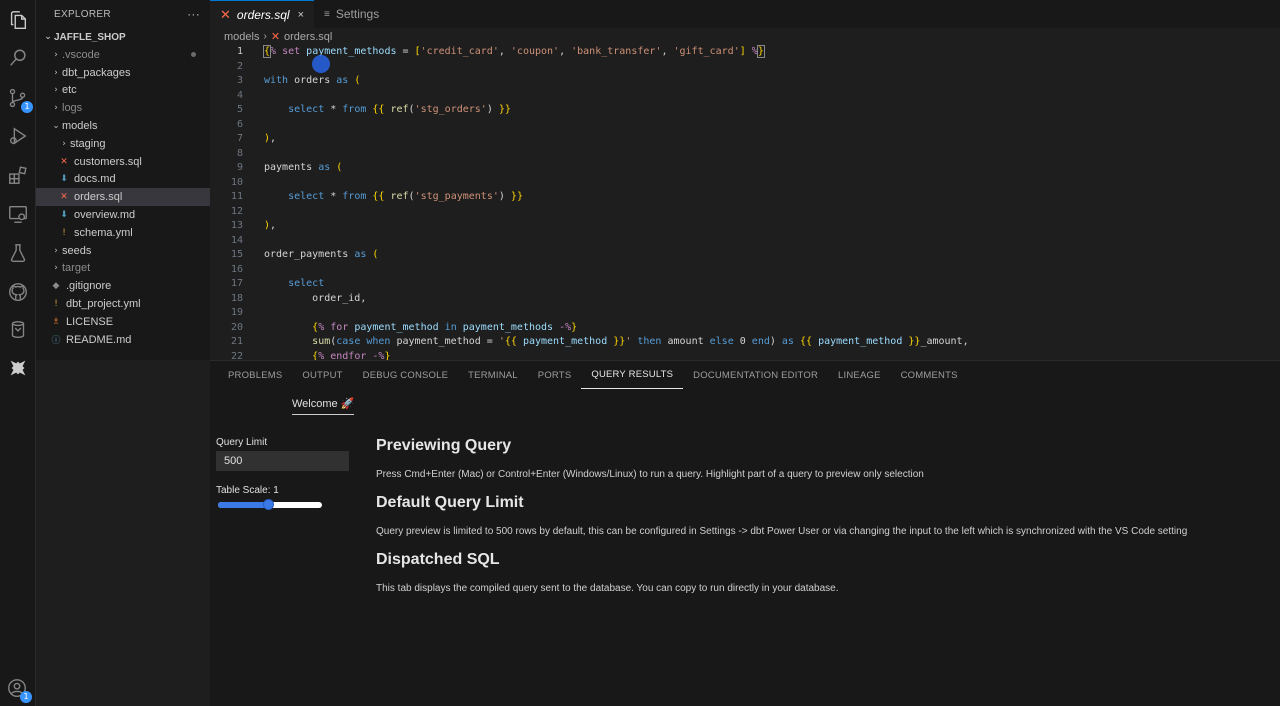 The width and height of the screenshot is (1280, 706). I want to click on tree-item-dbt-project-yml: ! dbt_project.yml, so click(123, 304).